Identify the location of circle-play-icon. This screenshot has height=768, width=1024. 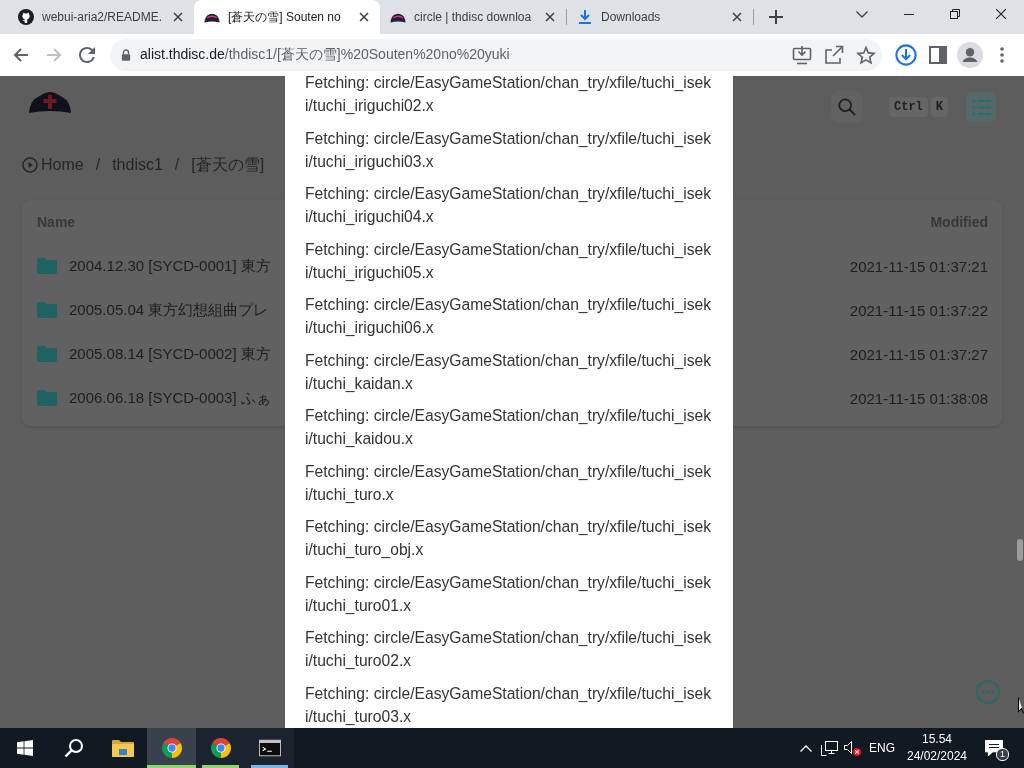
(30, 165).